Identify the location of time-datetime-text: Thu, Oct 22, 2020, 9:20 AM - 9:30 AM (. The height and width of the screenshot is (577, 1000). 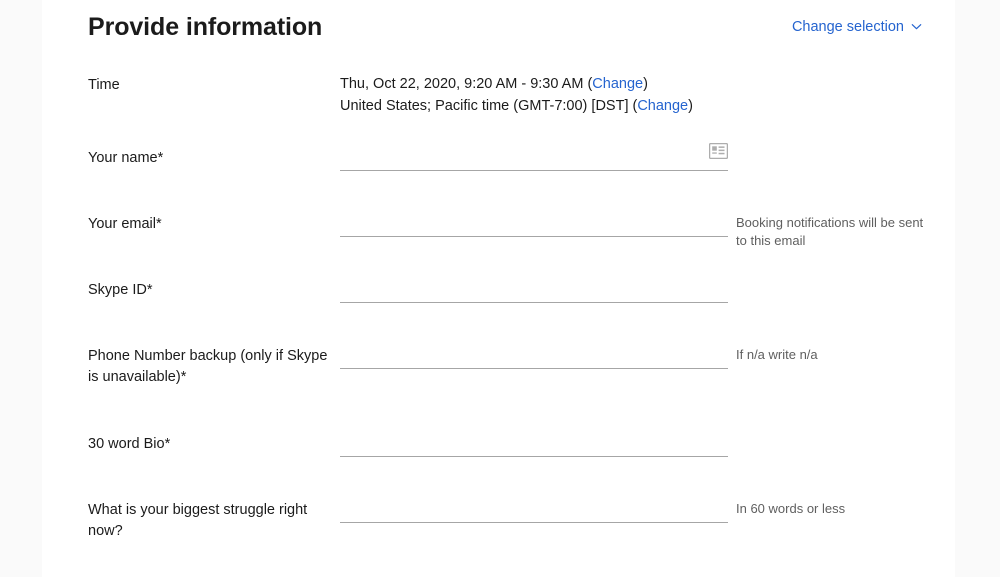
(466, 84).